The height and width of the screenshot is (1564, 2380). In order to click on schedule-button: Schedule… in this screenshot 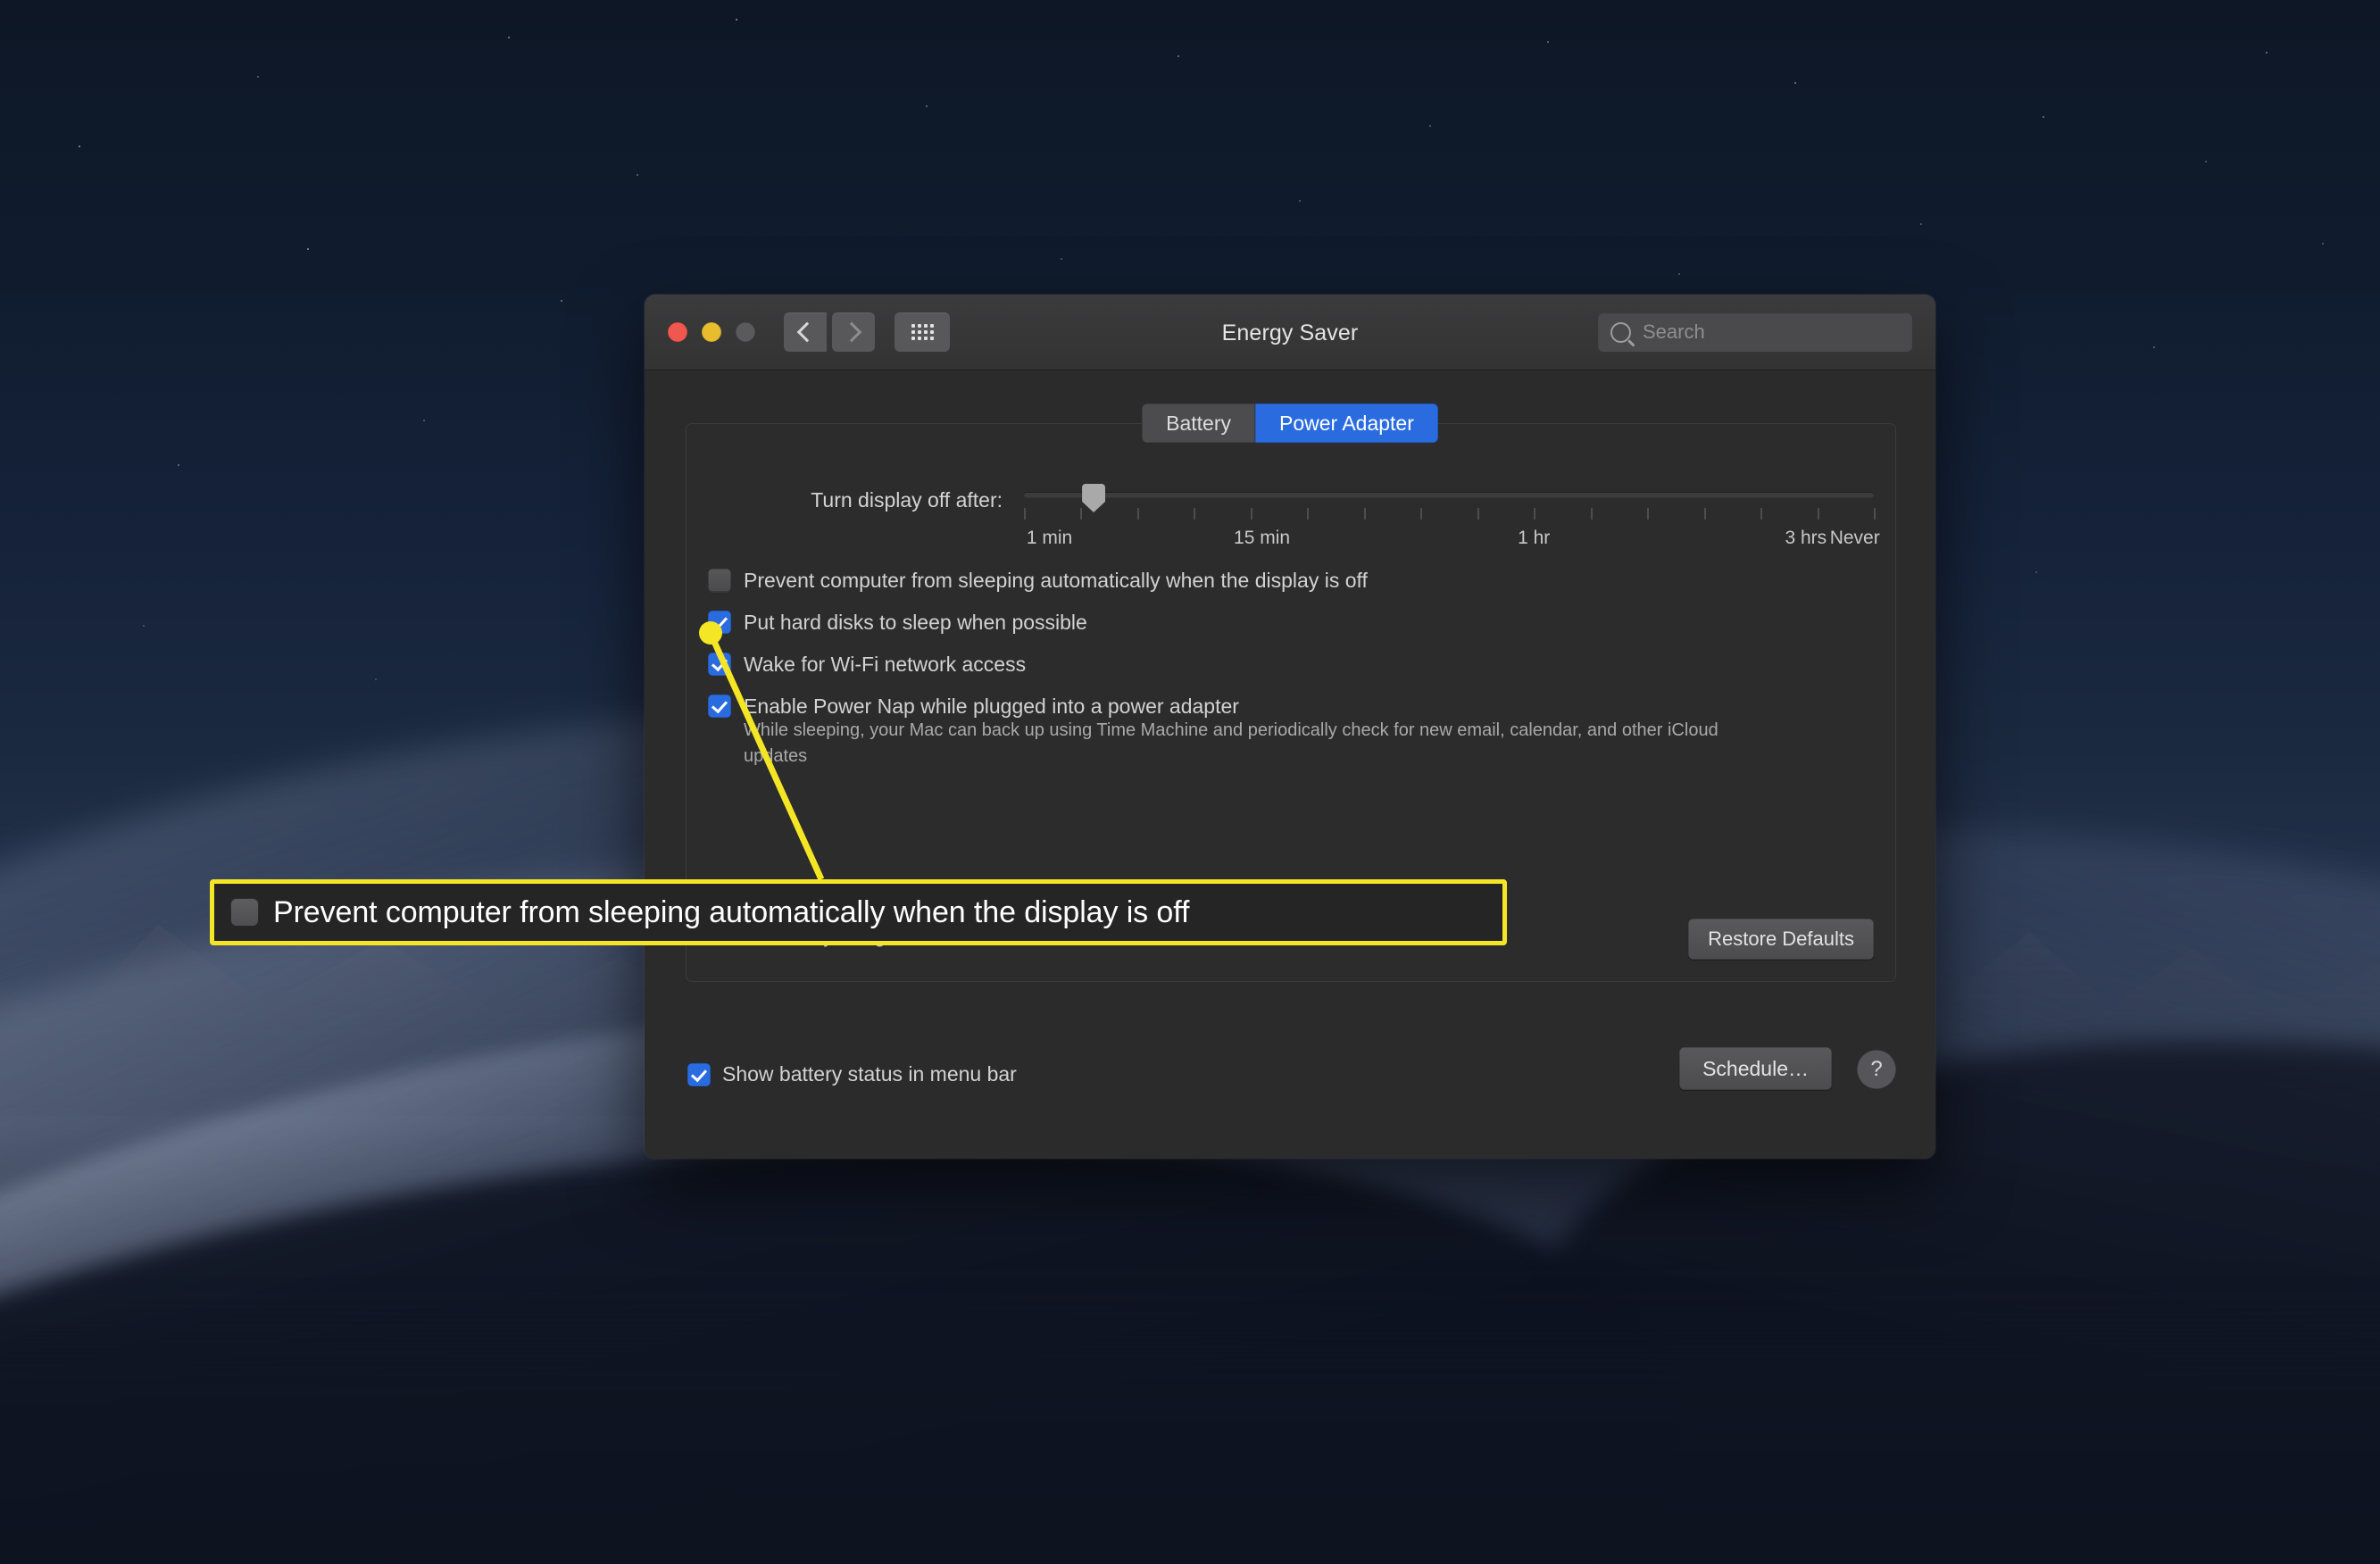, I will do `click(1755, 1068)`.